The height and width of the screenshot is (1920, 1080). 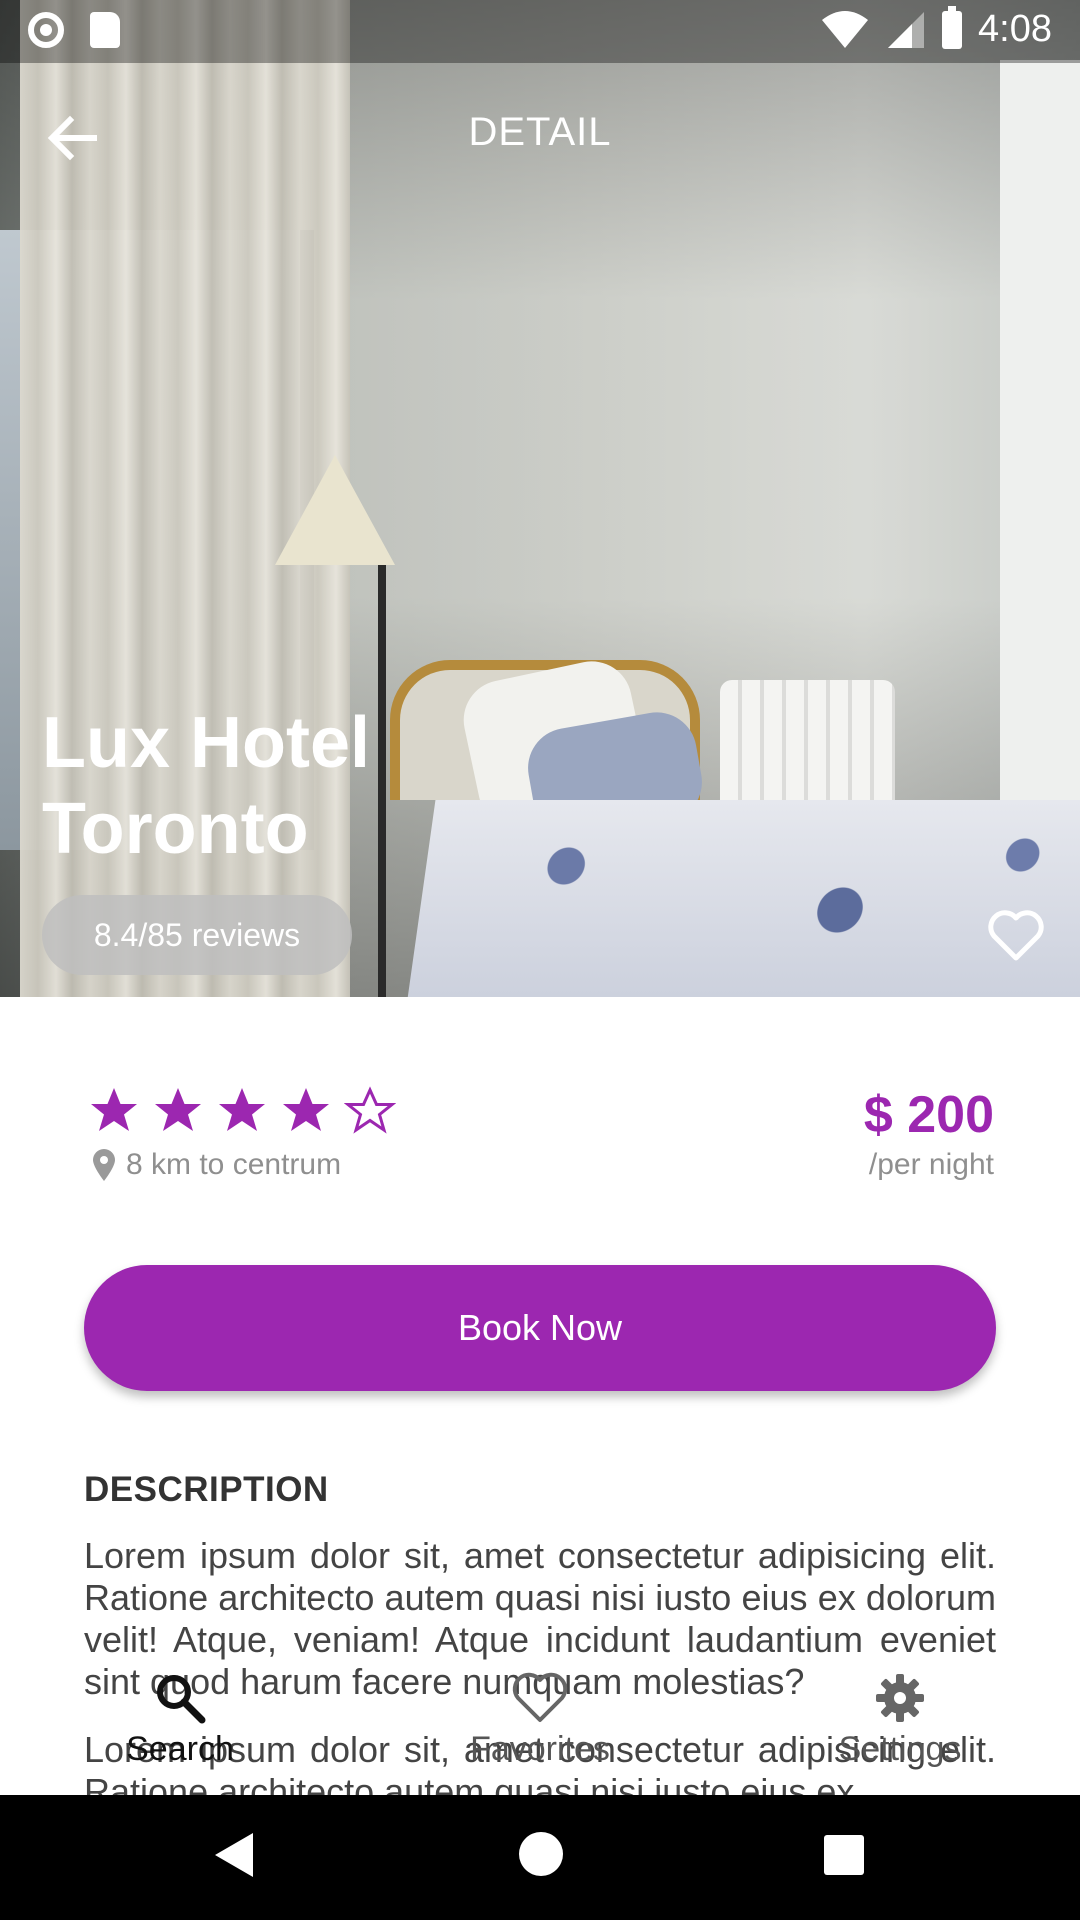 I want to click on nav-label-search: Search, so click(x=180, y=1749).